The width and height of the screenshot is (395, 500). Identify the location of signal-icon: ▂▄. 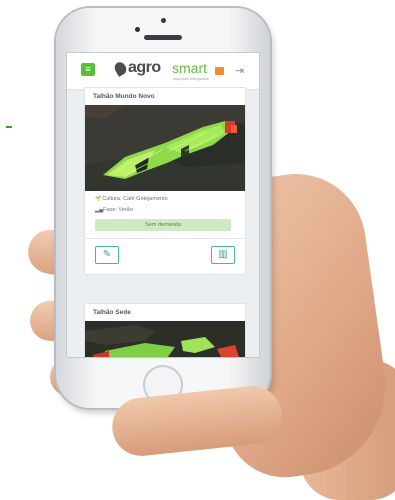
(99, 210).